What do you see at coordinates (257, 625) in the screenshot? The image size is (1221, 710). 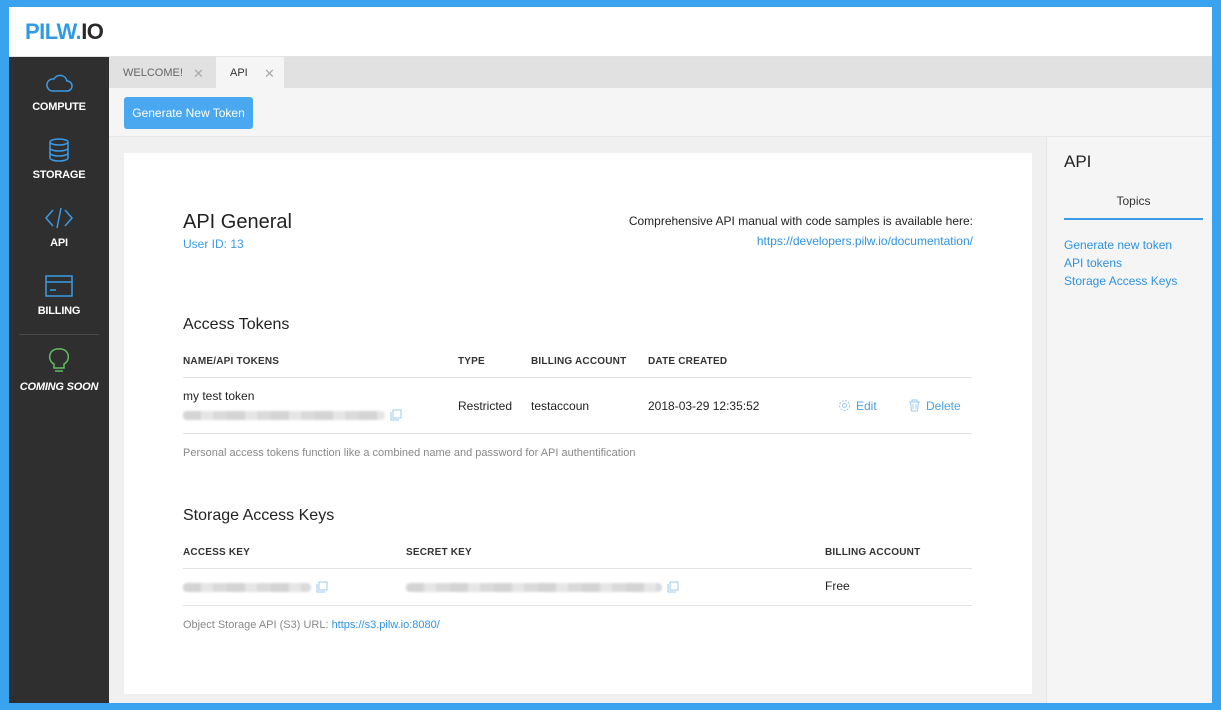 I see `storage-note-prefix: Object Storage API (S3) URL:` at bounding box center [257, 625].